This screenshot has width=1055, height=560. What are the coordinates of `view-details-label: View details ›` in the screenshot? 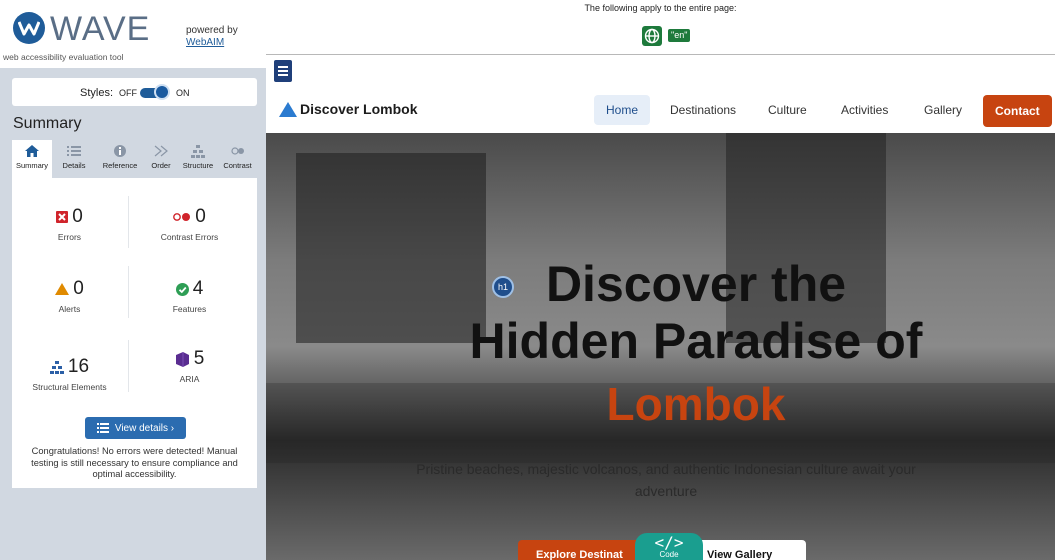 It's located at (144, 428).